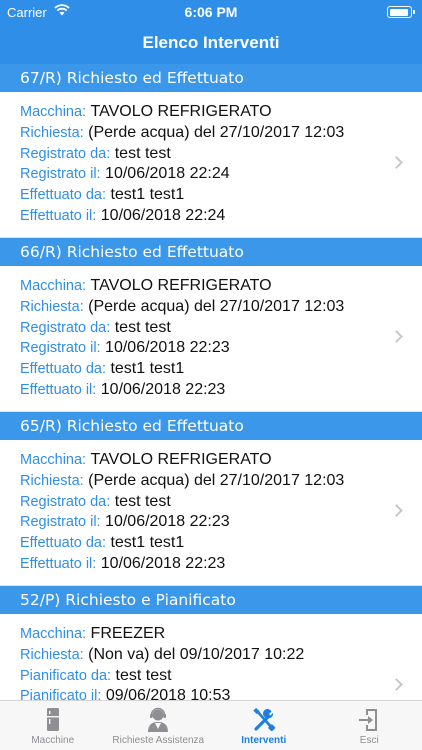 This screenshot has width=422, height=750. What do you see at coordinates (158, 740) in the screenshot?
I see `tab-label: Richieste Assistenza` at bounding box center [158, 740].